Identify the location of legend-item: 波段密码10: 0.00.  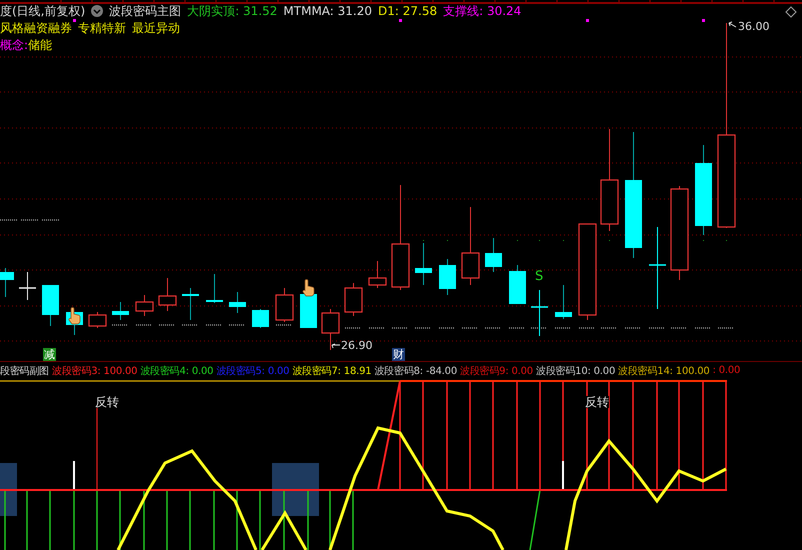
(576, 371).